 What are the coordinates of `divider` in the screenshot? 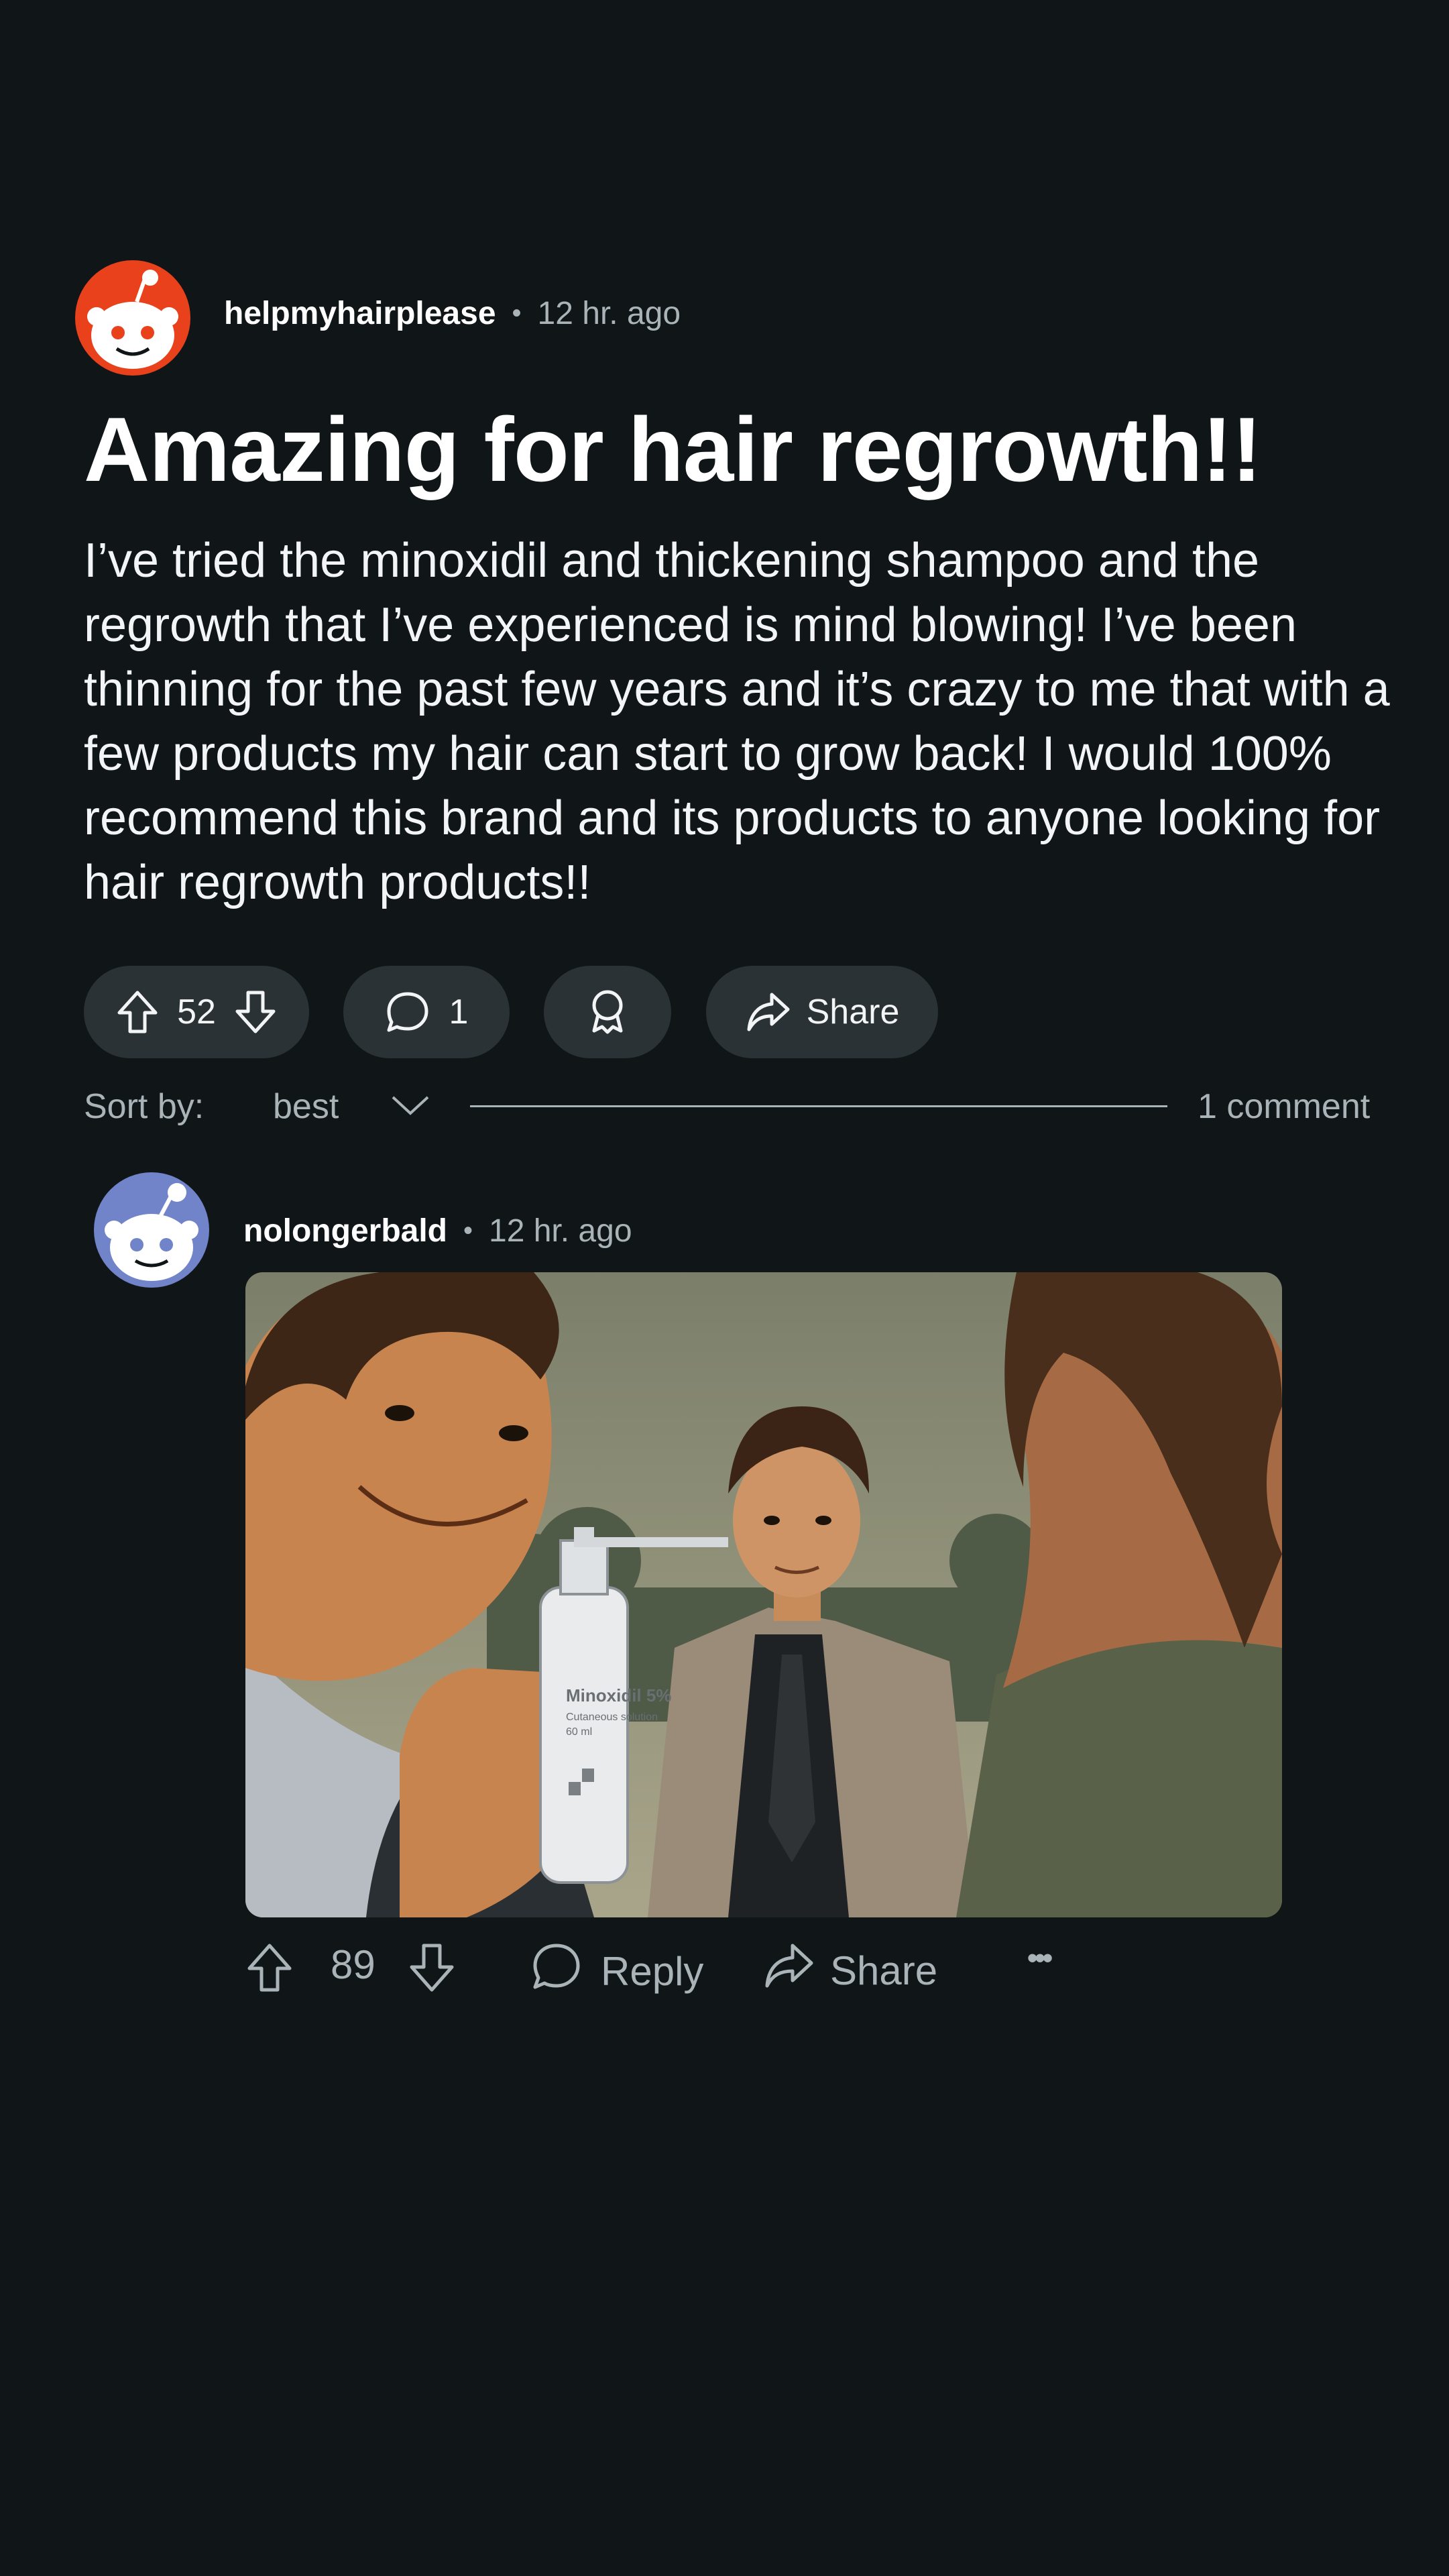 It's located at (819, 1106).